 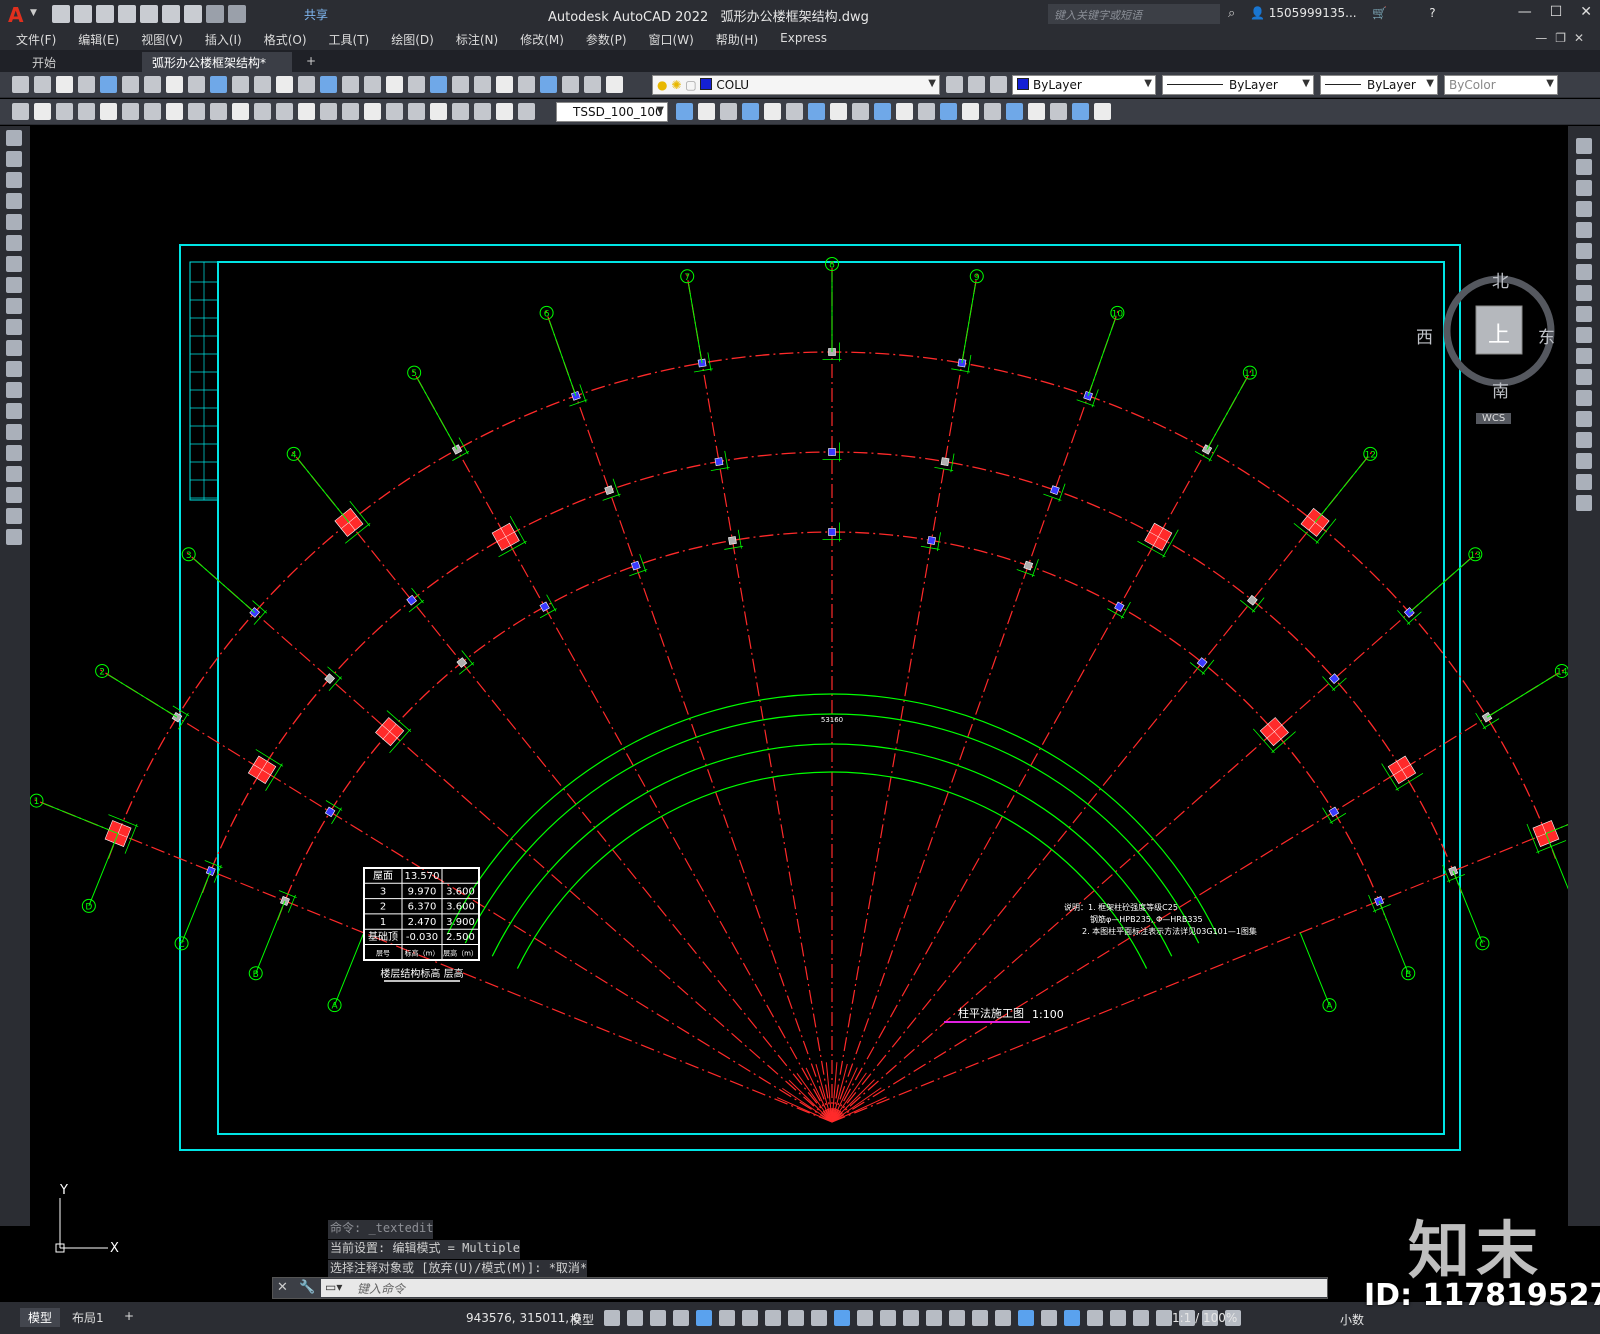 I want to click on user-account: 👤 1505999135... 🛒 ?, so click(x=1343, y=13).